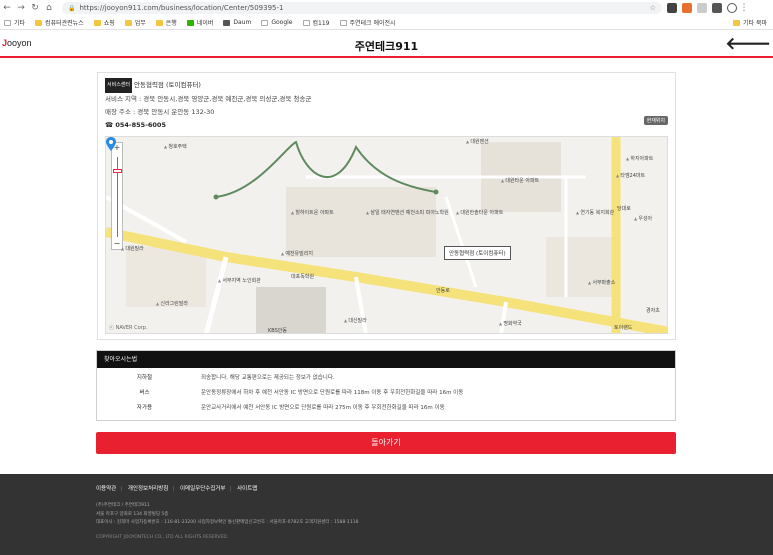  Describe the element at coordinates (297, 253) in the screenshot. I see `map-label: 예천유빌리지` at that location.